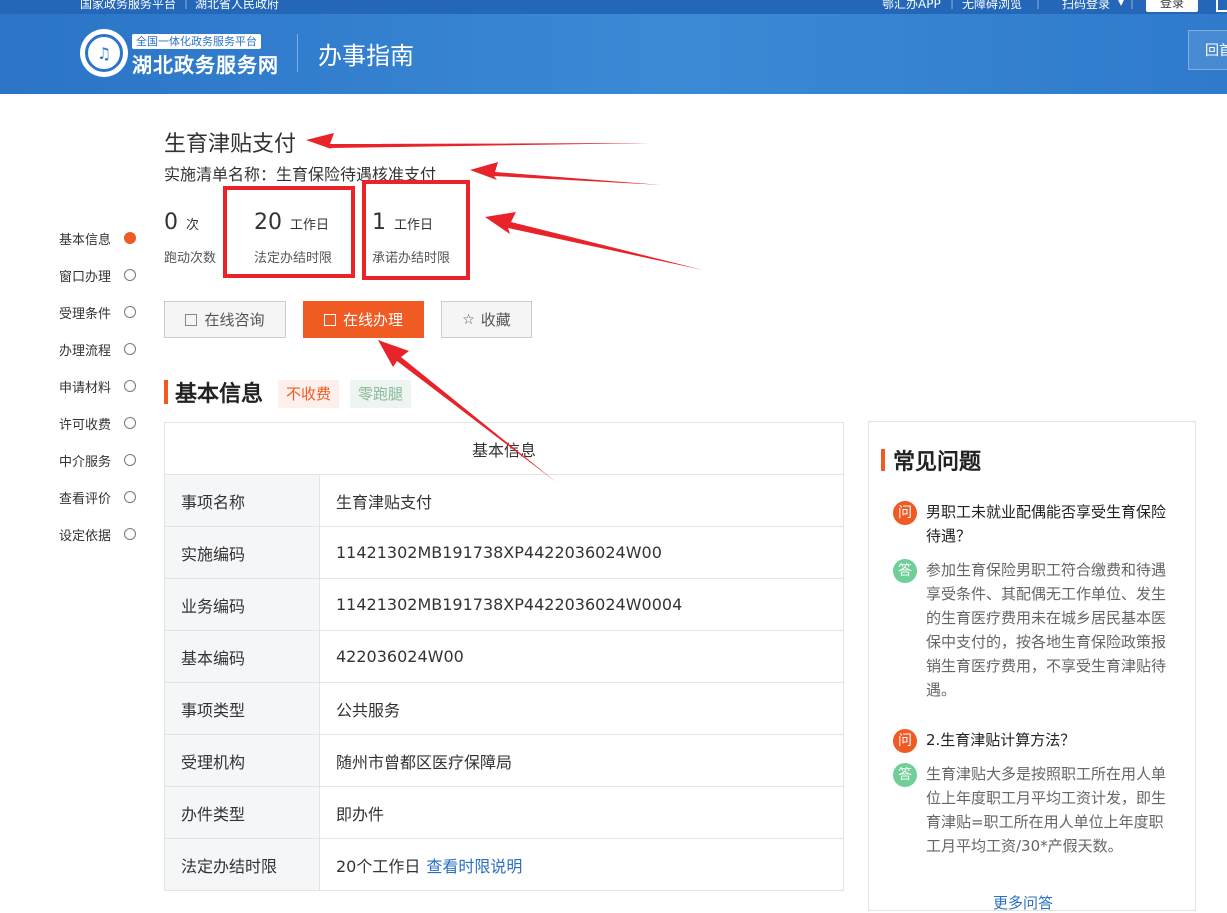 This screenshot has width=1227, height=913. Describe the element at coordinates (242, 864) in the screenshot. I see `table-key: 法定办结时限` at that location.